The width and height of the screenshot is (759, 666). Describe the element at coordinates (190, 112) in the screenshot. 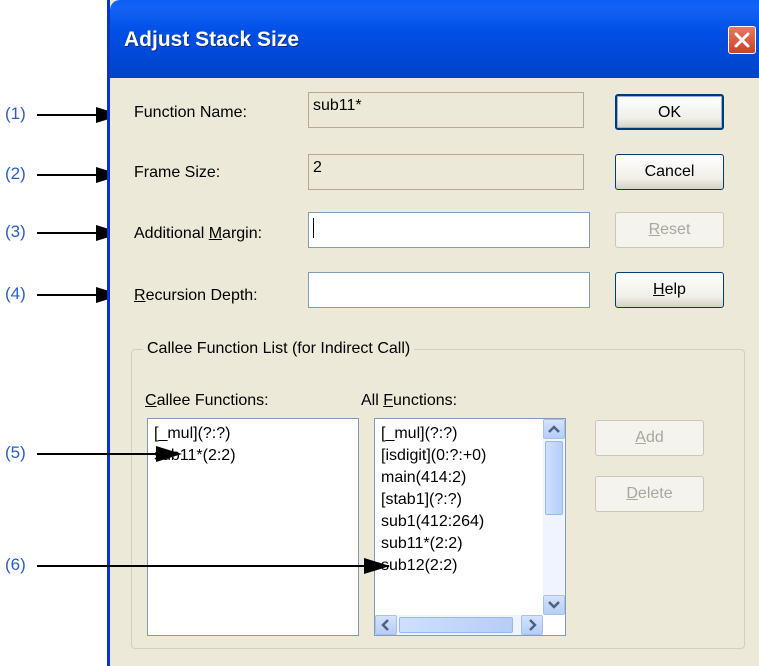

I see `function-name-label: Function Name:` at that location.